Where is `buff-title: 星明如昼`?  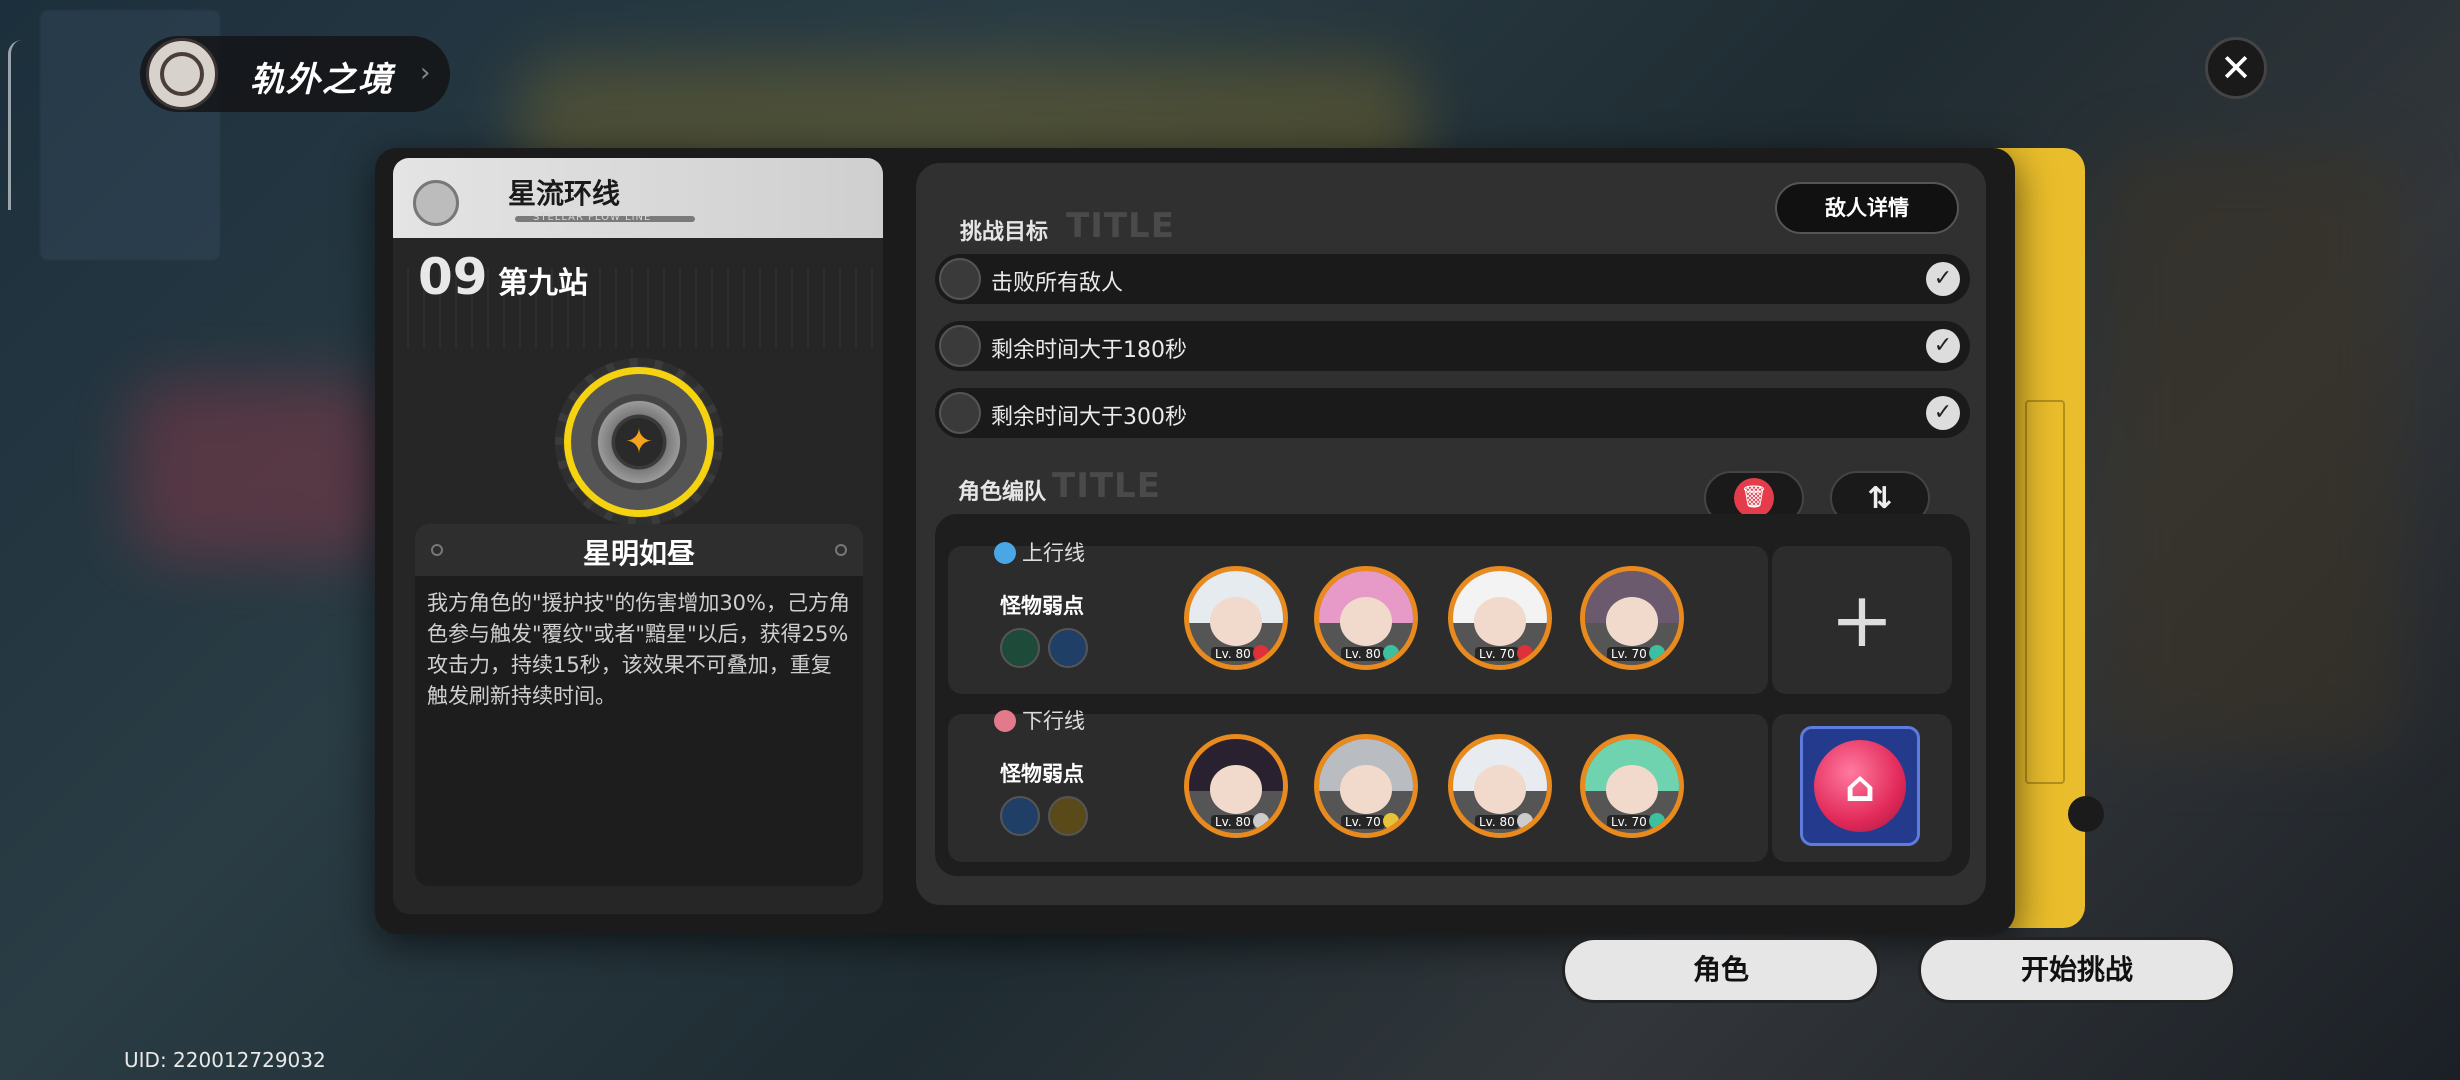 buff-title: 星明如昼 is located at coordinates (638, 553).